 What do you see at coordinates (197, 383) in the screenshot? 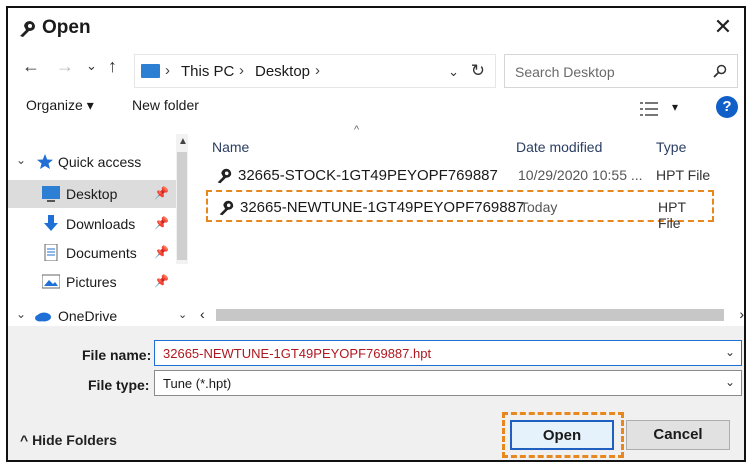
I see `file-type-value: Tune (*.hpt)` at bounding box center [197, 383].